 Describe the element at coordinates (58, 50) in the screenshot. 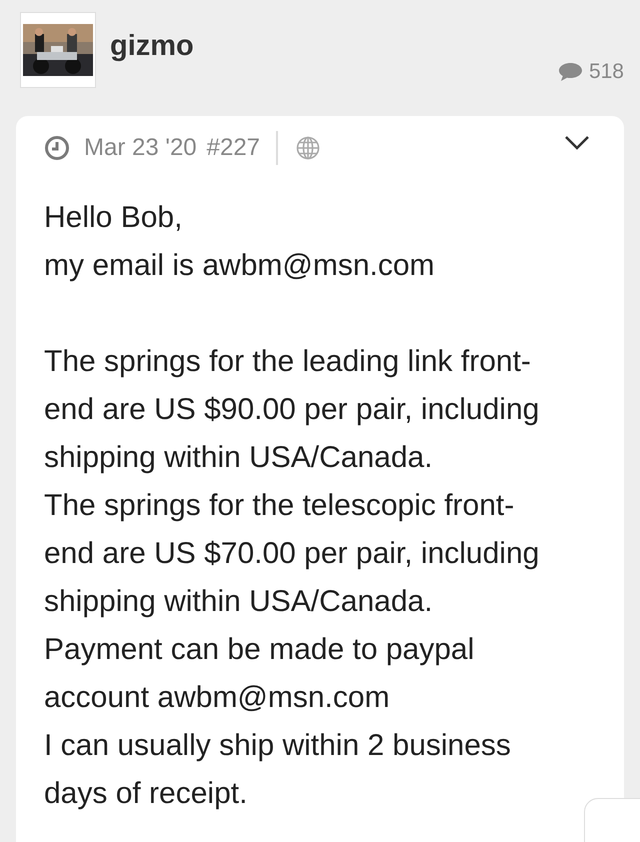

I see `avatar-frame` at that location.